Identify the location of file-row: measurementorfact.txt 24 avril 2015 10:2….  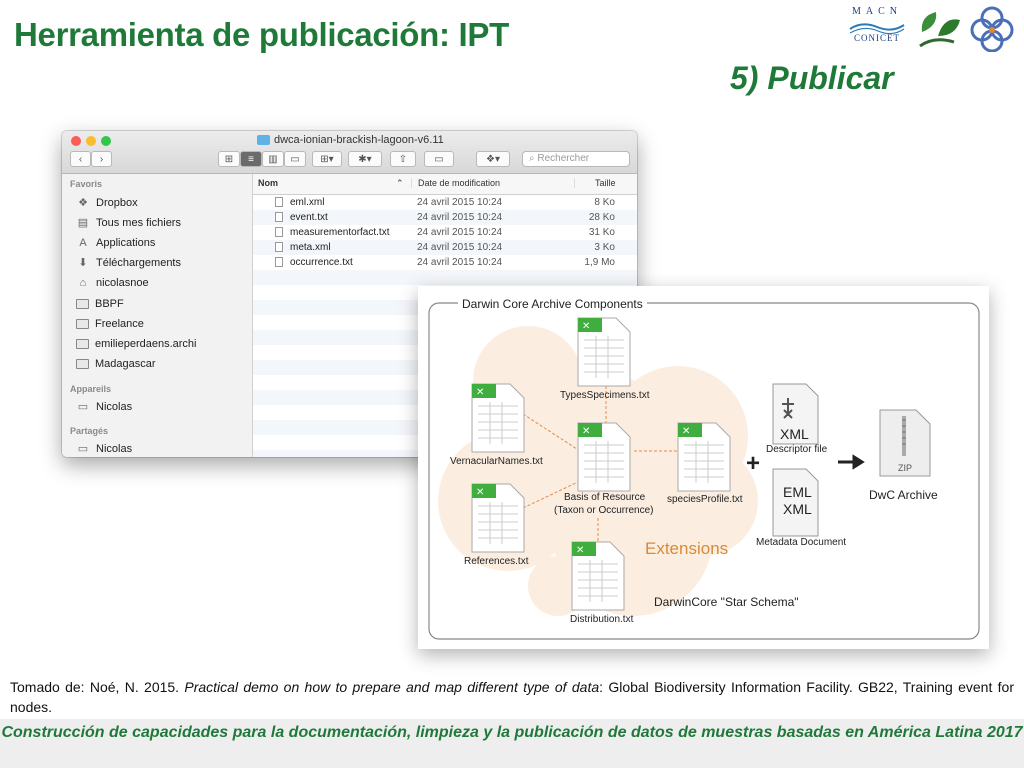
(445, 232).